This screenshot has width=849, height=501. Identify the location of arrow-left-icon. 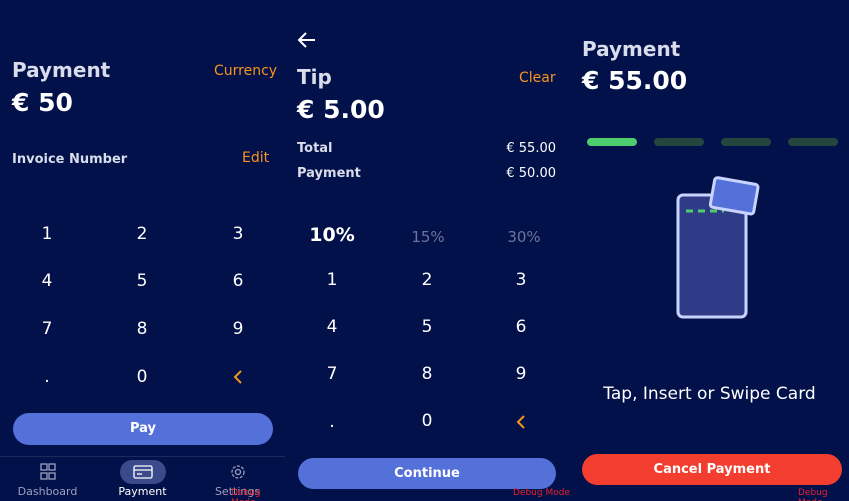
(307, 42).